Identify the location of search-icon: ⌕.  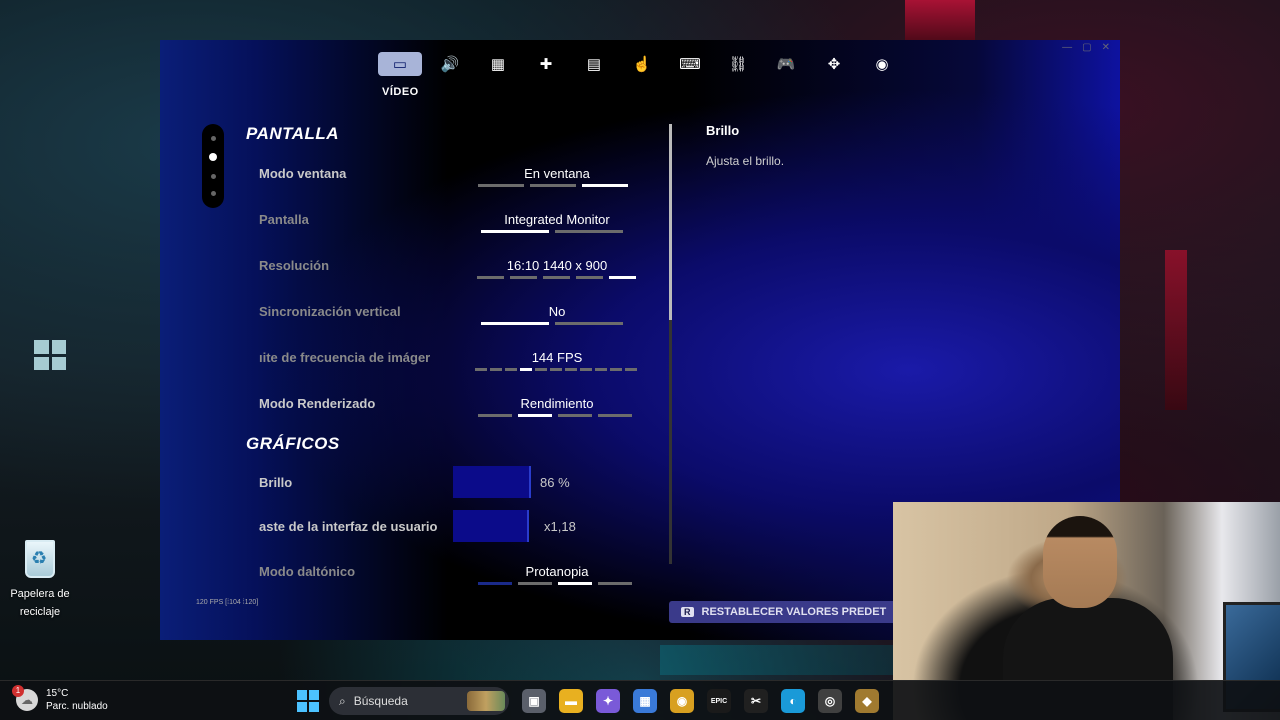
(342, 700).